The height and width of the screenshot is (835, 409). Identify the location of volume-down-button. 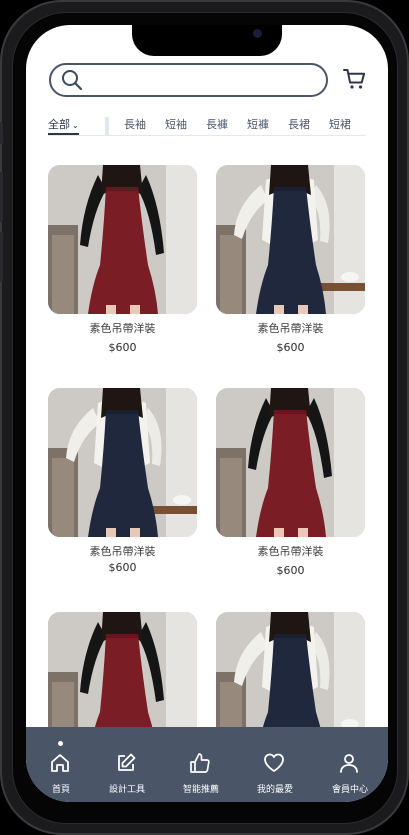
(1, 257).